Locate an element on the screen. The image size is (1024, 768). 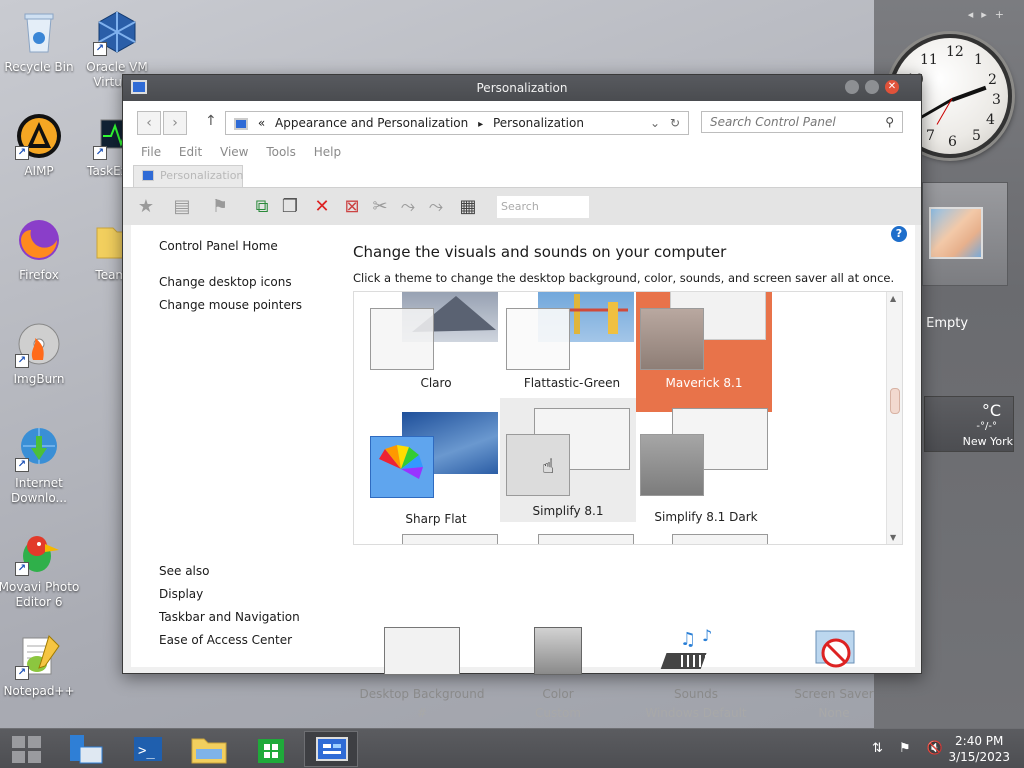
ease-of-access-link: Ease of Access Center is located at coordinates (225, 640).